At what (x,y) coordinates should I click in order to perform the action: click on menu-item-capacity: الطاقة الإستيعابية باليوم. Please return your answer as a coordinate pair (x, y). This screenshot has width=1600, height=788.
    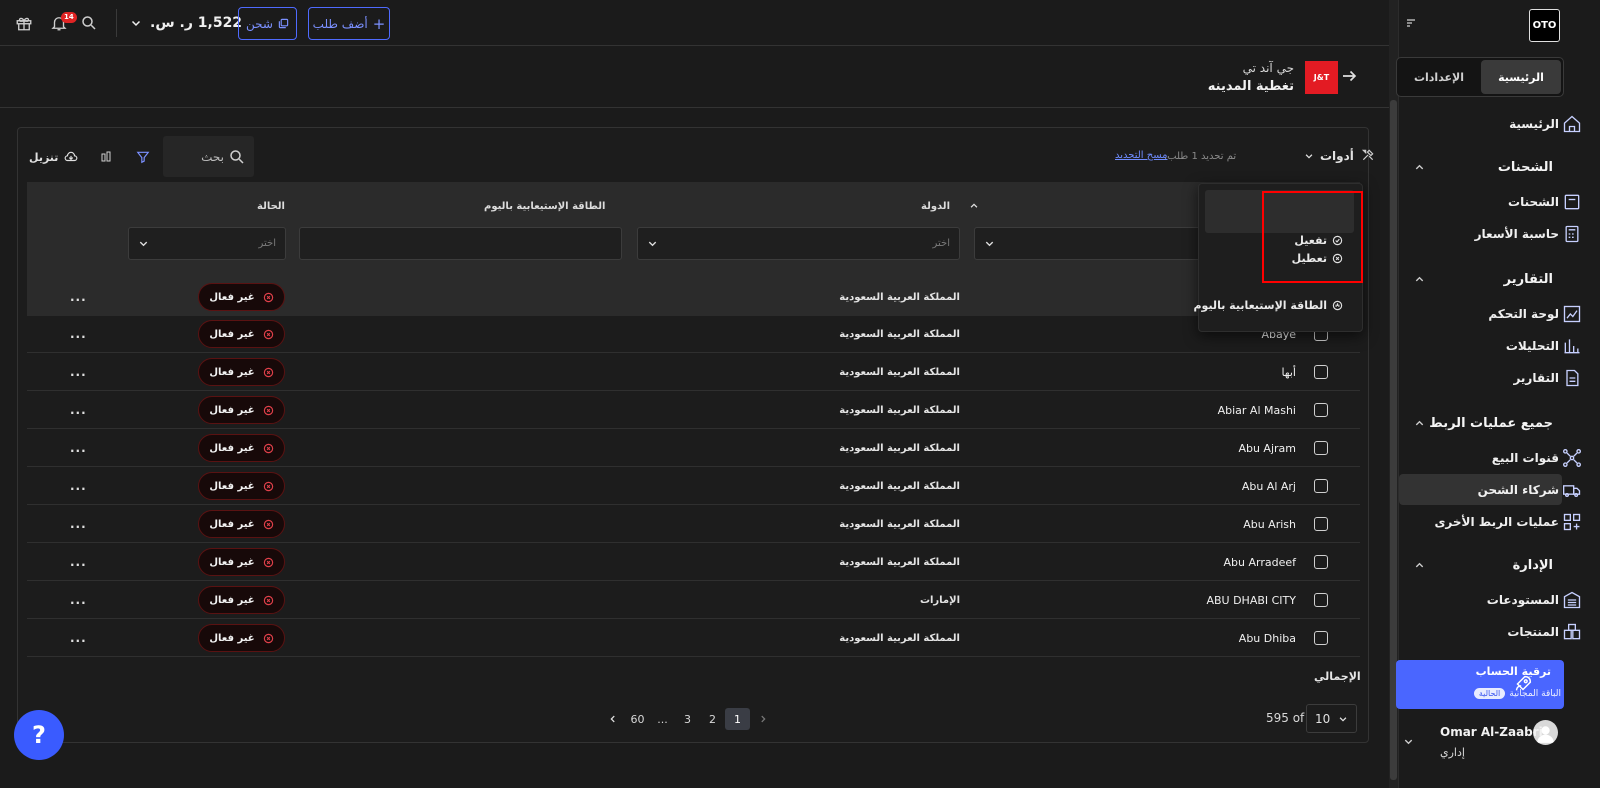
    Looking at the image, I should click on (1268, 305).